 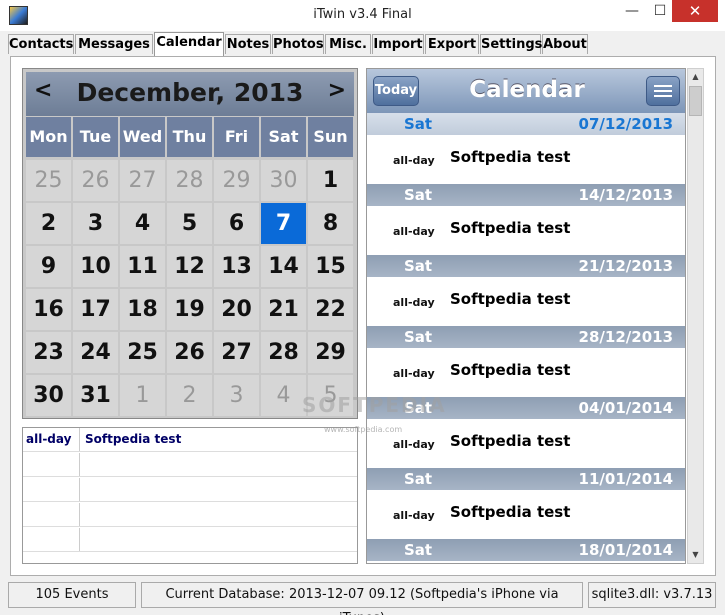 I want to click on day-cell: 6, so click(x=236, y=223).